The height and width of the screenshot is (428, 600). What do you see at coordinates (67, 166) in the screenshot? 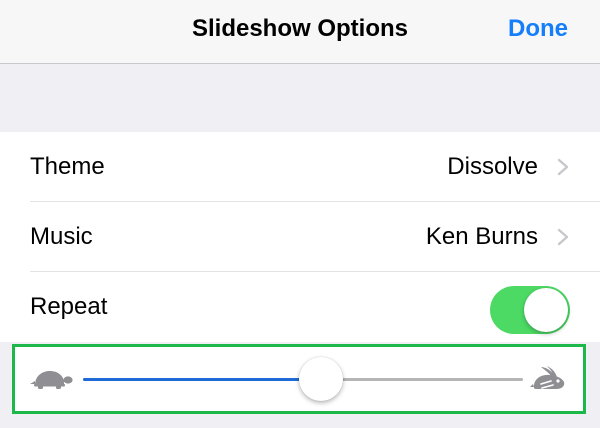
I see `theme-label: Theme` at bounding box center [67, 166].